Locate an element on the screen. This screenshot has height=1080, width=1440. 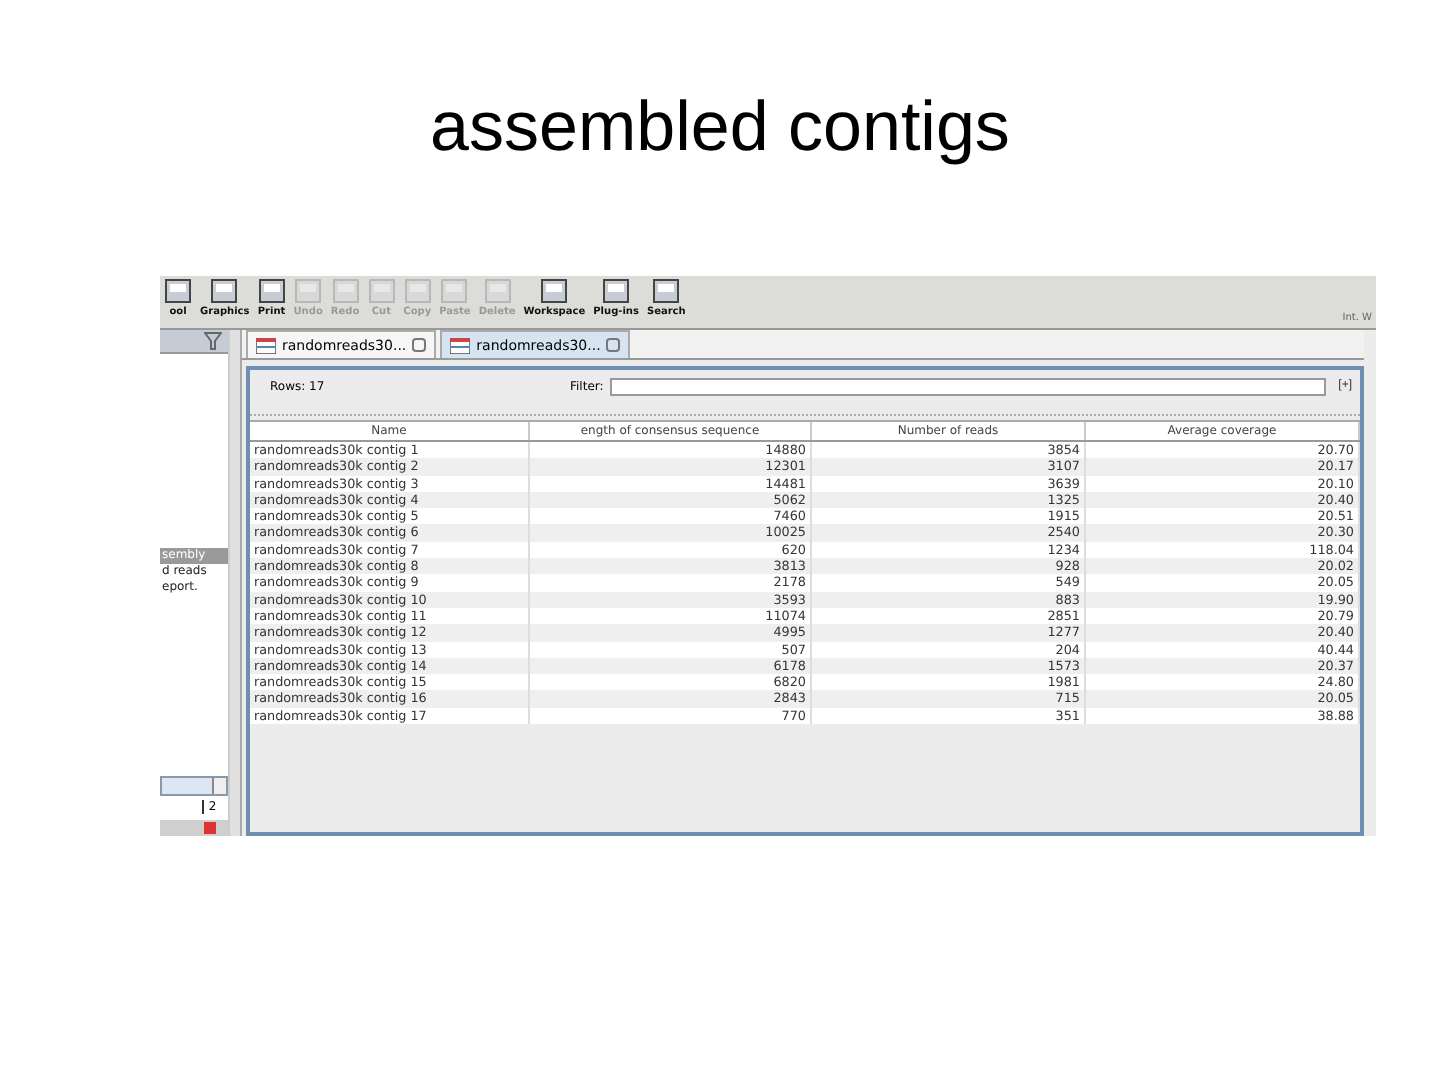
filter-field is located at coordinates (968, 386).